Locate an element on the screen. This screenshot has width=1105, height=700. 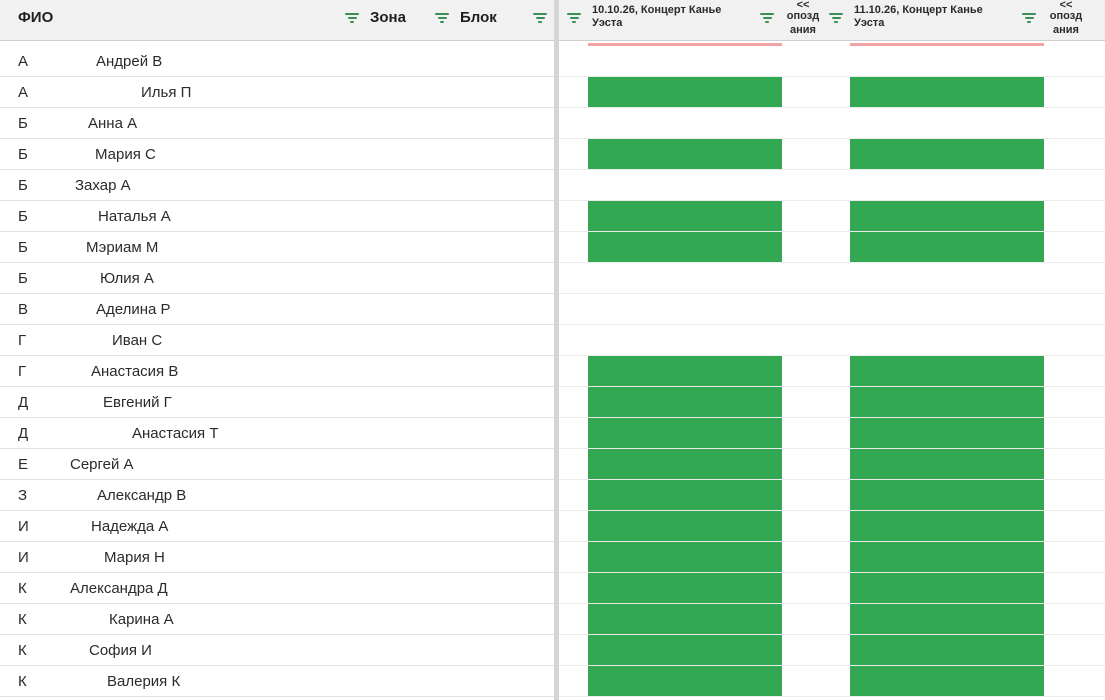
name-cell: Мария С is located at coordinates (125, 154).